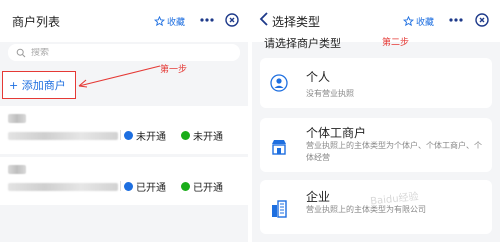  I want to click on type-name: 企业, so click(318, 197).